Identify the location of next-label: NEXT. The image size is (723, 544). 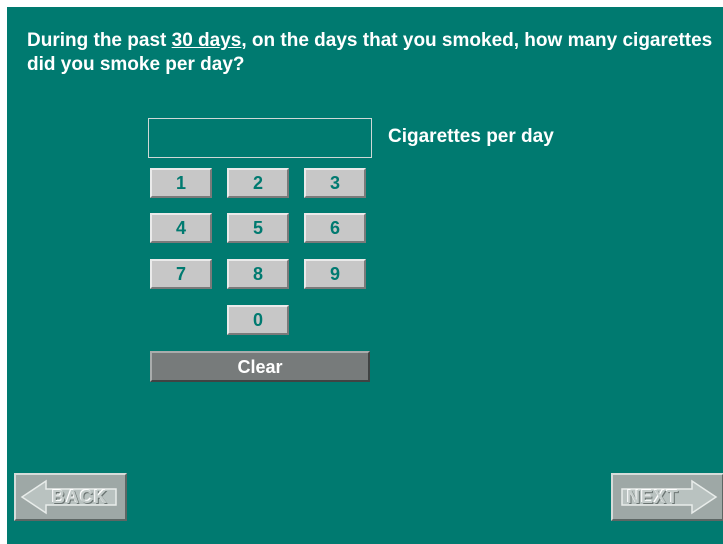
(653, 497).